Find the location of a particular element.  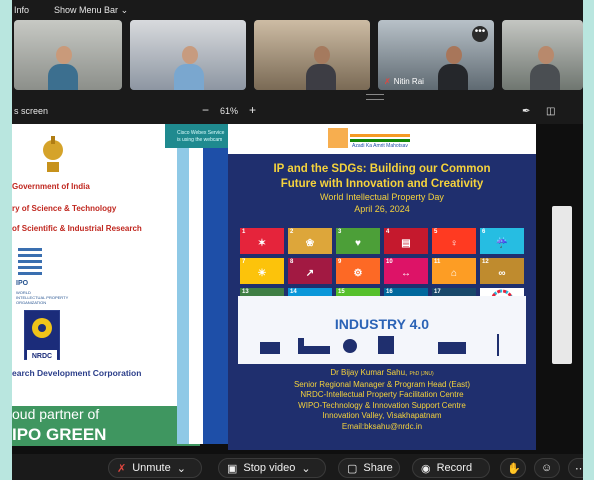

unmute-label: Unmute is located at coordinates (151, 468).